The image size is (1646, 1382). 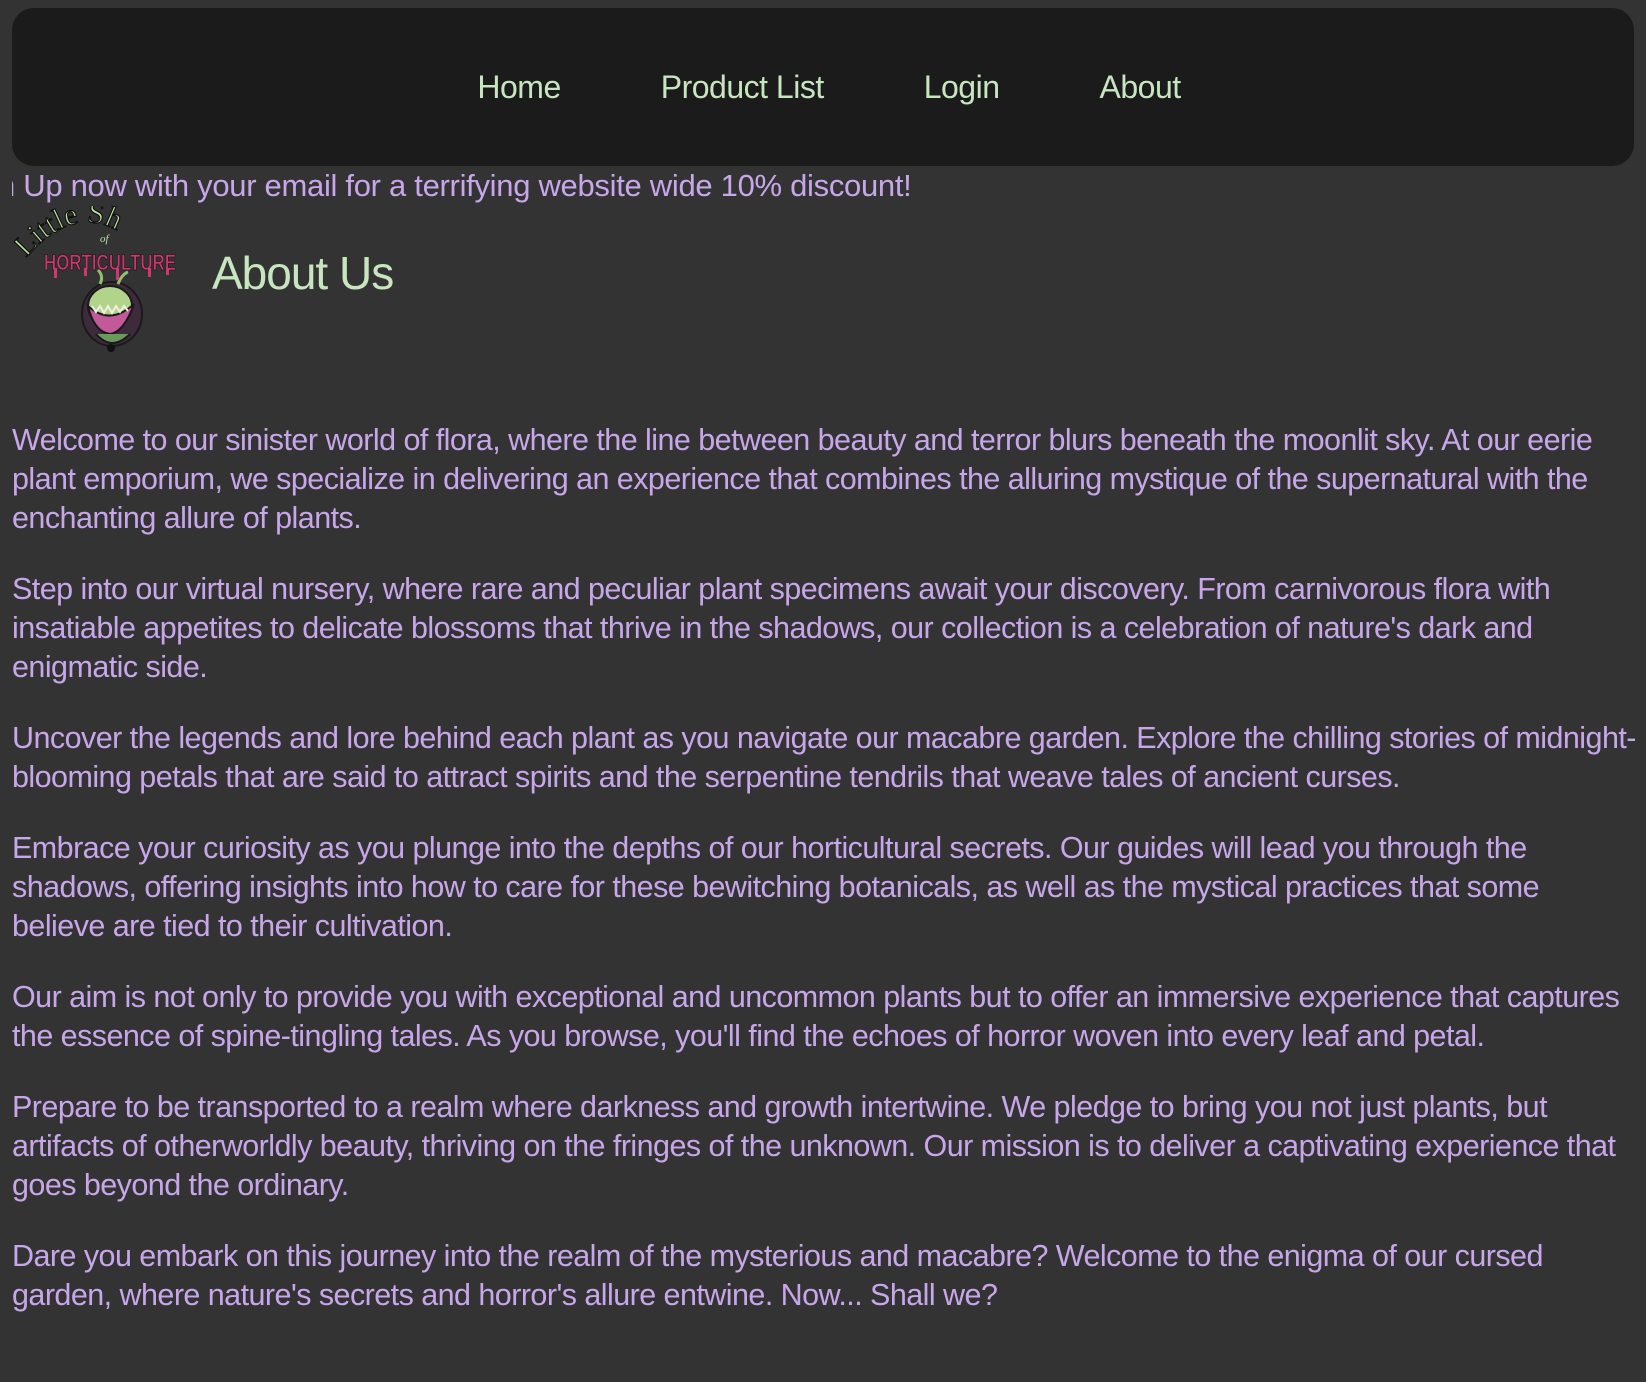 I want to click on top-navigation-bar: Home Product List Login About, so click(x=823, y=87).